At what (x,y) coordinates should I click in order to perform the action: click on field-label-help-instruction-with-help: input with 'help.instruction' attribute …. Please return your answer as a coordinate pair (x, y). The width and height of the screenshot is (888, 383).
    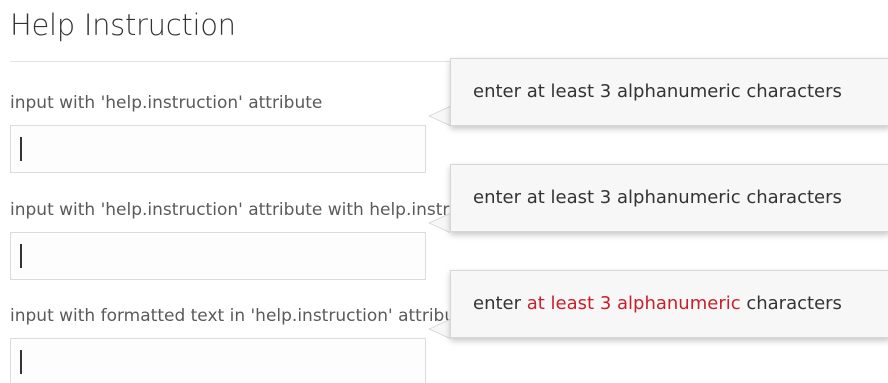
    Looking at the image, I should click on (230, 210).